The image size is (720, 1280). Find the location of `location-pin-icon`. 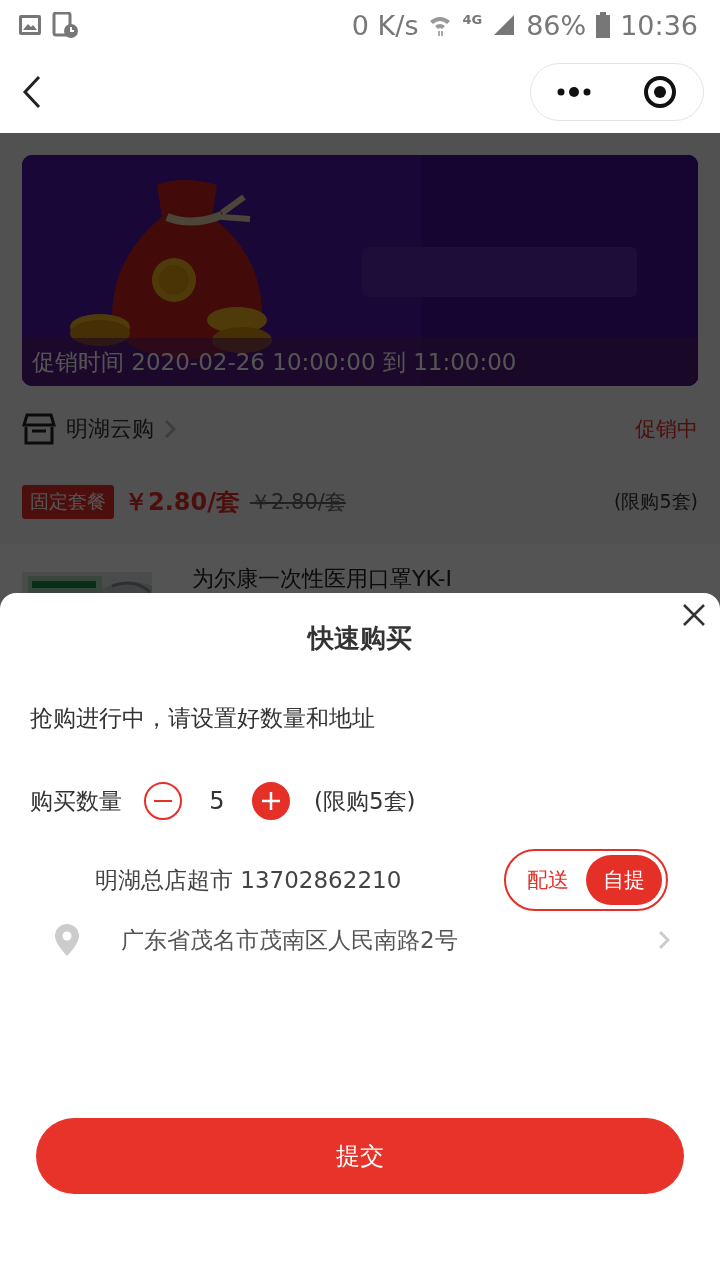

location-pin-icon is located at coordinates (67, 940).